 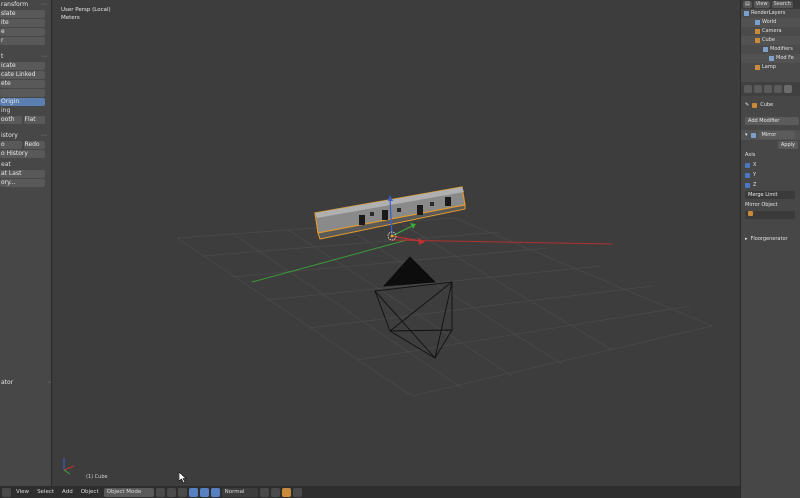 What do you see at coordinates (204, 492) in the screenshot?
I see `rotate-manipulator-icon` at bounding box center [204, 492].